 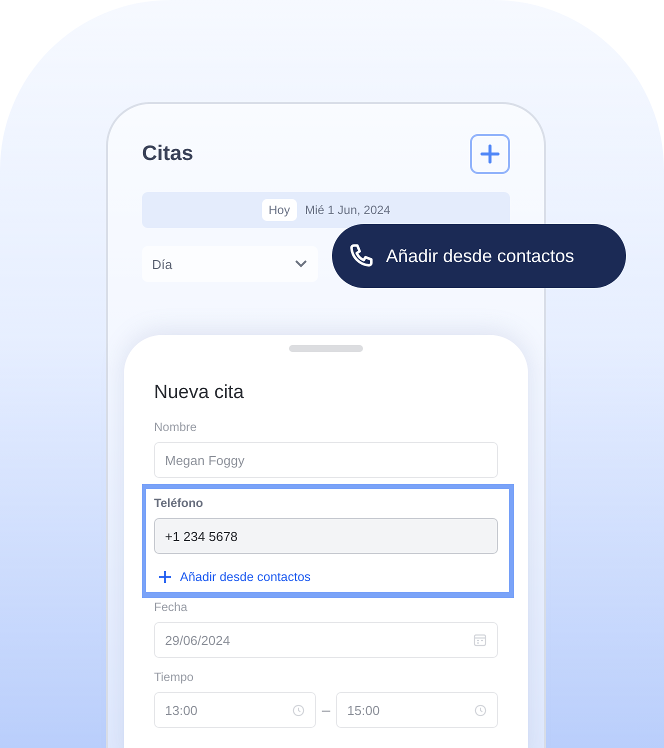 What do you see at coordinates (326, 536) in the screenshot?
I see `text-field: +1 234 5678` at bounding box center [326, 536].